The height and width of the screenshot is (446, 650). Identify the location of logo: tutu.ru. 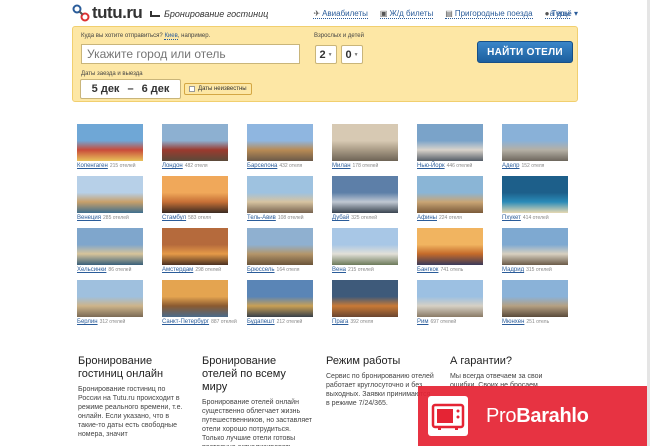
(107, 13).